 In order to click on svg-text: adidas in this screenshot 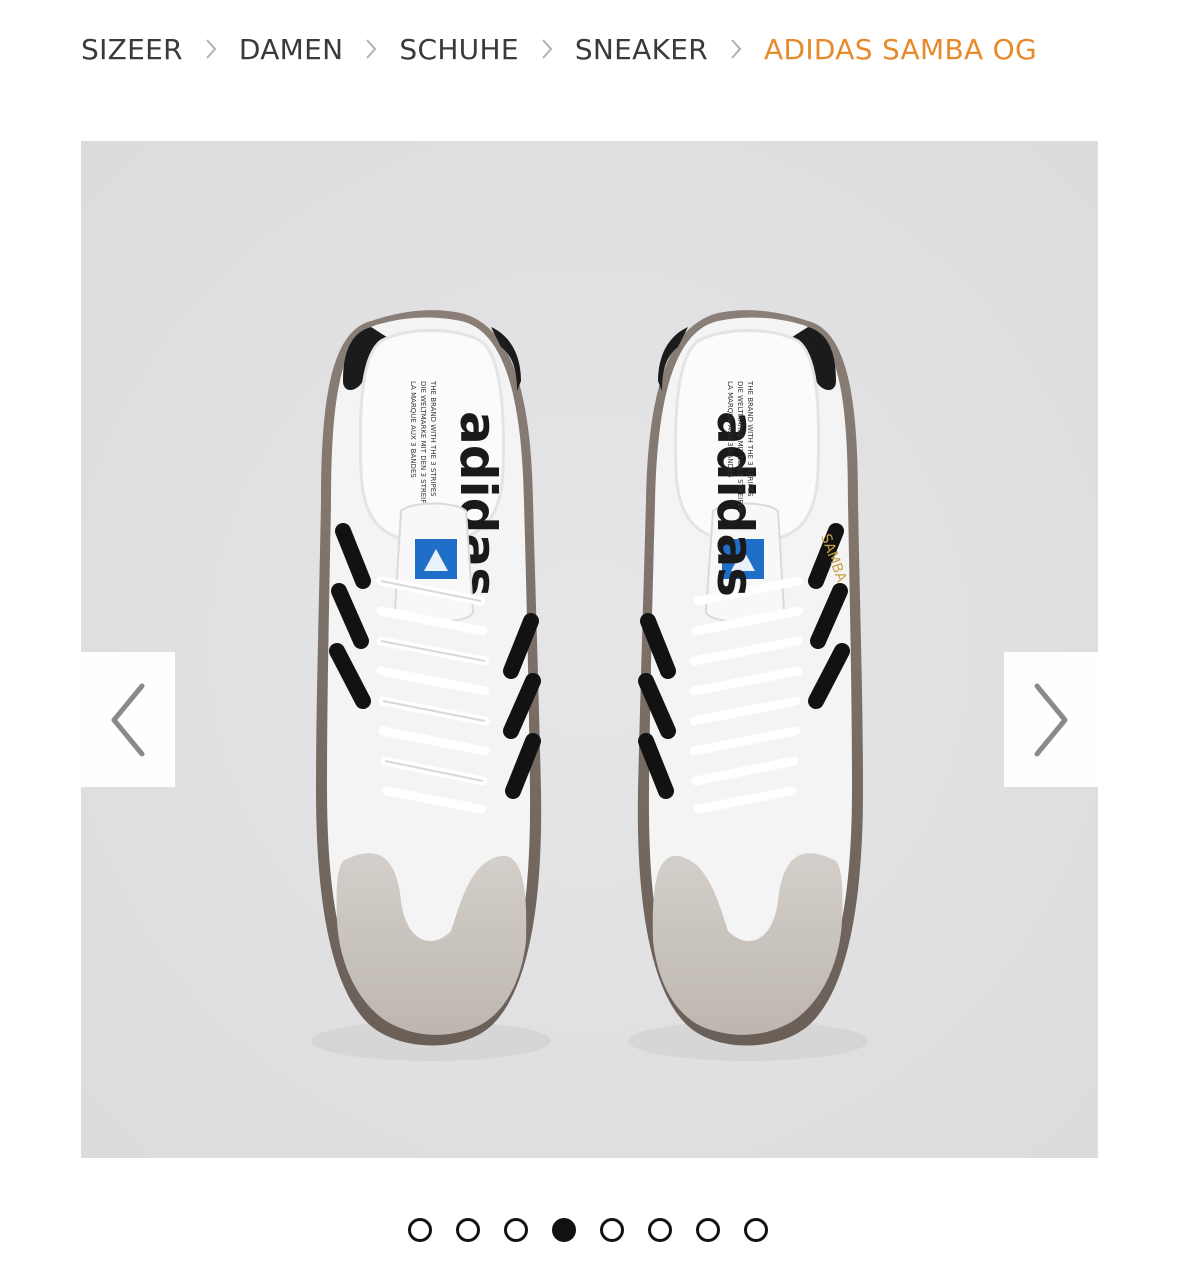, I will do `click(735, 504)`.